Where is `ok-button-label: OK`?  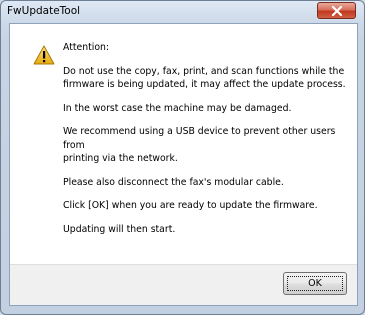 ok-button-label: OK is located at coordinates (315, 283).